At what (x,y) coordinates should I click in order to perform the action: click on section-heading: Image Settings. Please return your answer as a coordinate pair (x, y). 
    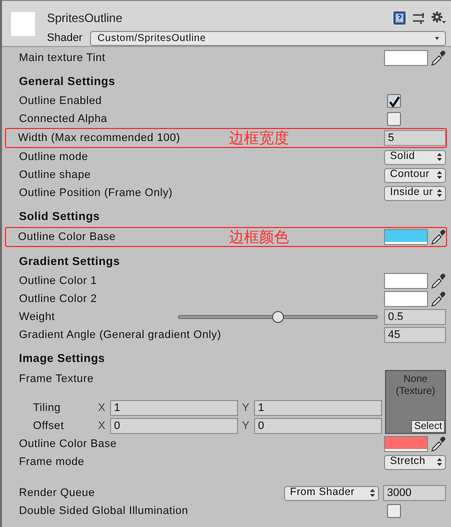
    Looking at the image, I should click on (62, 360).